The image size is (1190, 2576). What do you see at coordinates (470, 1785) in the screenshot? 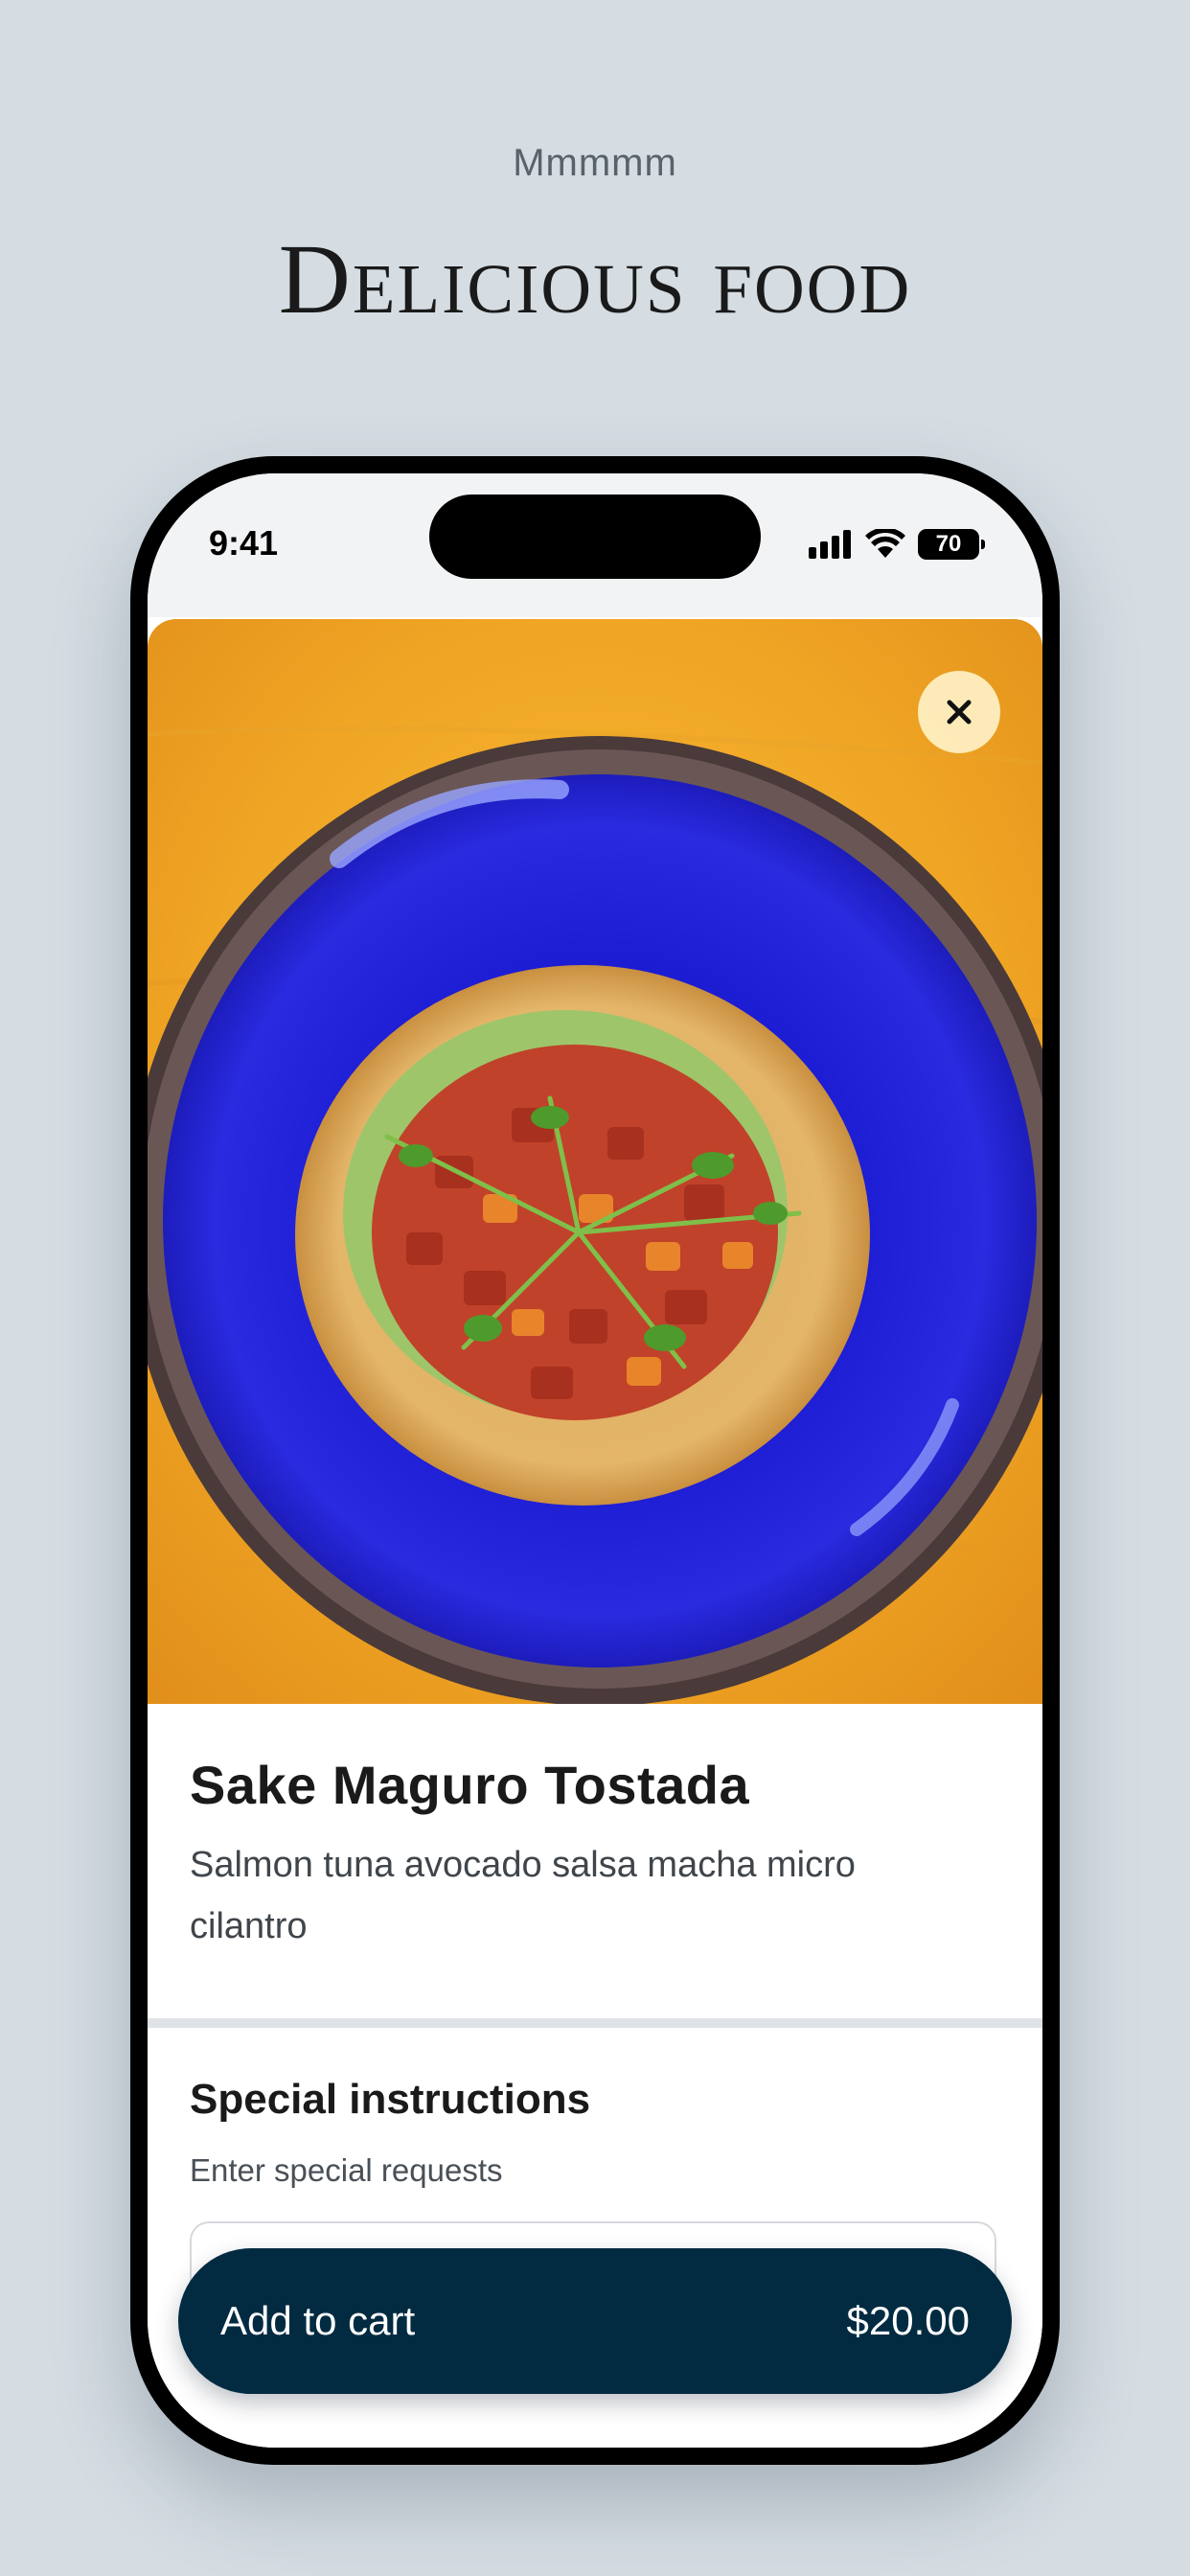
I see `item-title: Sake Maguro Tostada` at bounding box center [470, 1785].